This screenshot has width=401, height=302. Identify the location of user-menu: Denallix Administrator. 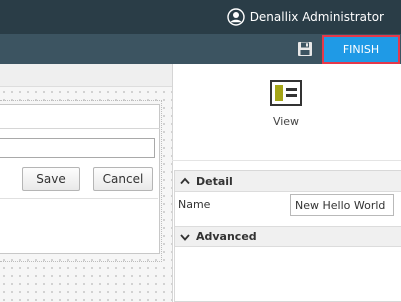
(305, 17).